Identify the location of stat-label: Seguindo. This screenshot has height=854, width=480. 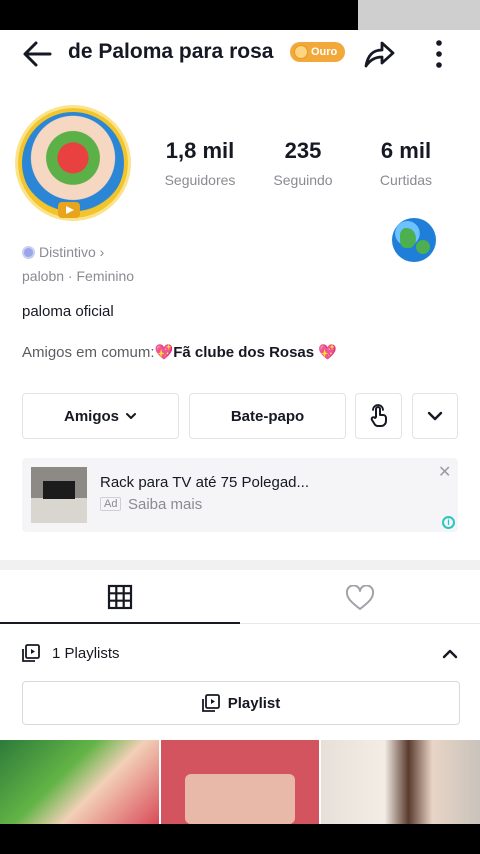
(303, 180).